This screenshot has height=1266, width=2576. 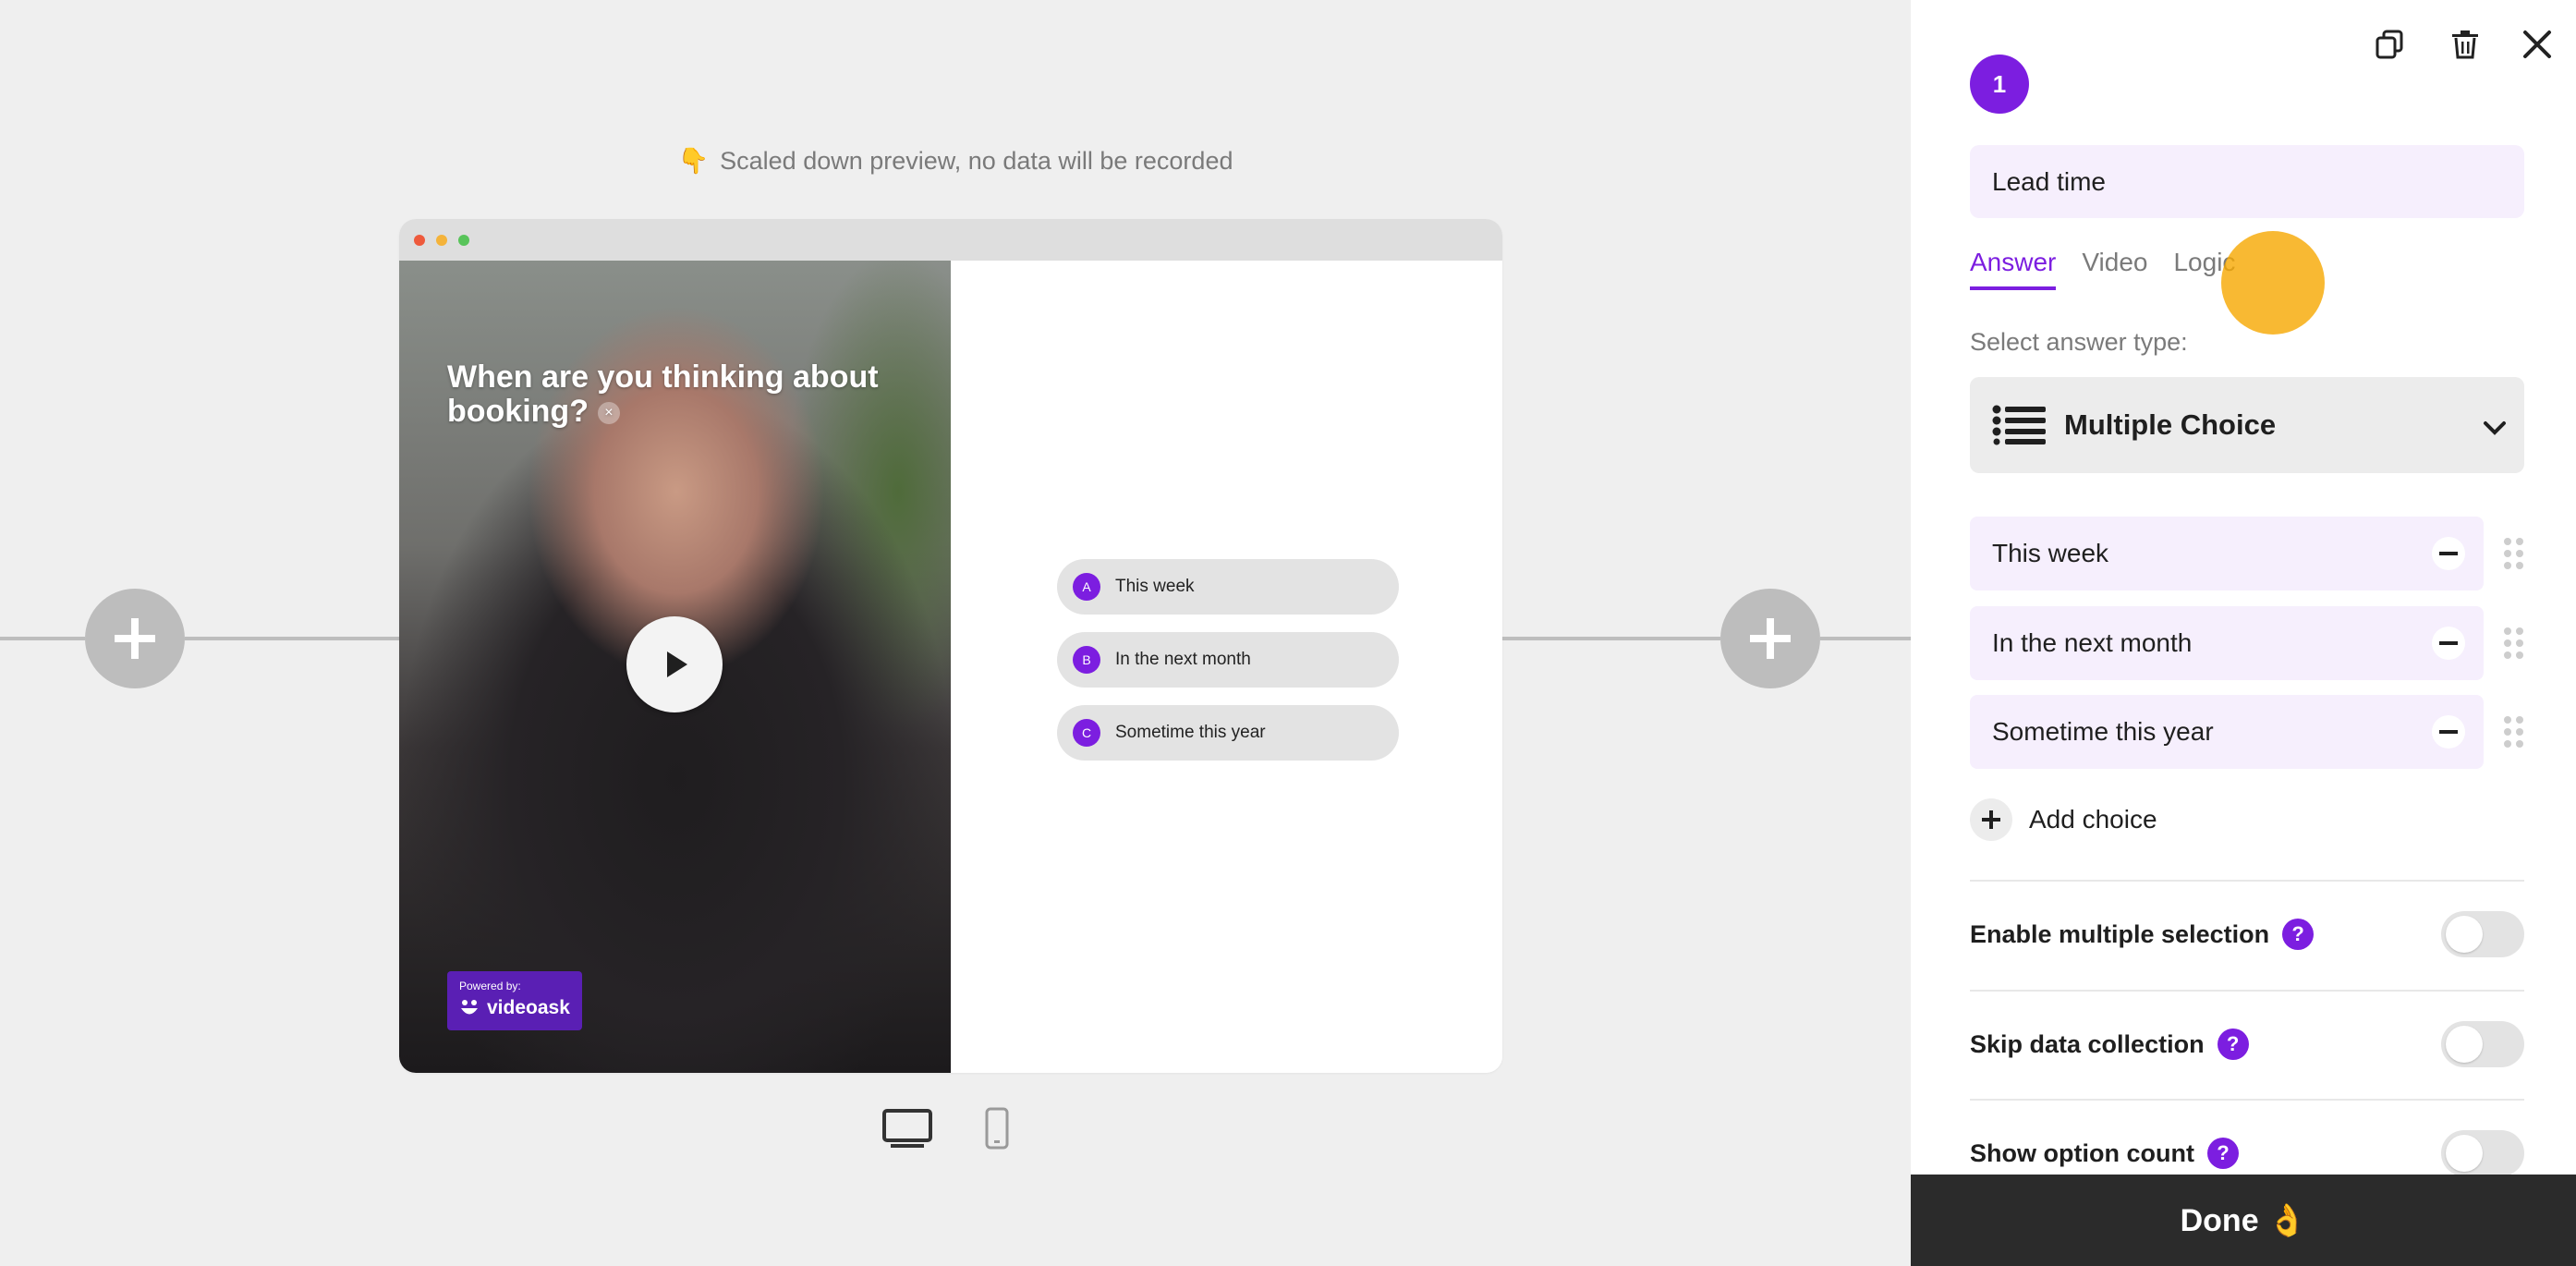 What do you see at coordinates (1190, 733) in the screenshot?
I see `choice-label: Sometime this year` at bounding box center [1190, 733].